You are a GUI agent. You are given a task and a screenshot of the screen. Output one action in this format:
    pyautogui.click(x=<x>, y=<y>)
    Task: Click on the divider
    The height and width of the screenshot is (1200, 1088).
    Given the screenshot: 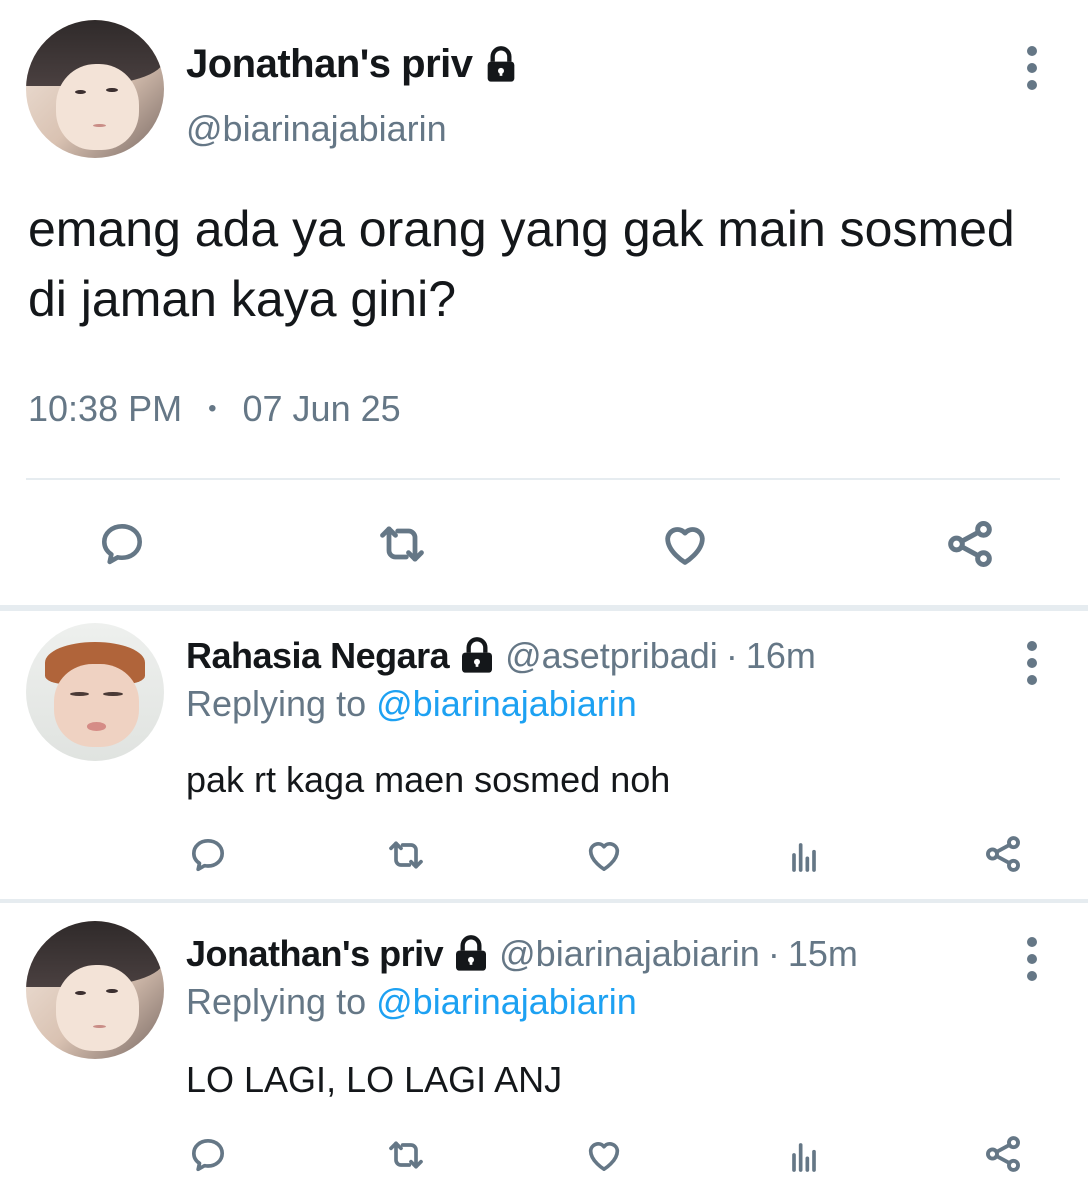 What is the action you would take?
    pyautogui.click(x=543, y=479)
    